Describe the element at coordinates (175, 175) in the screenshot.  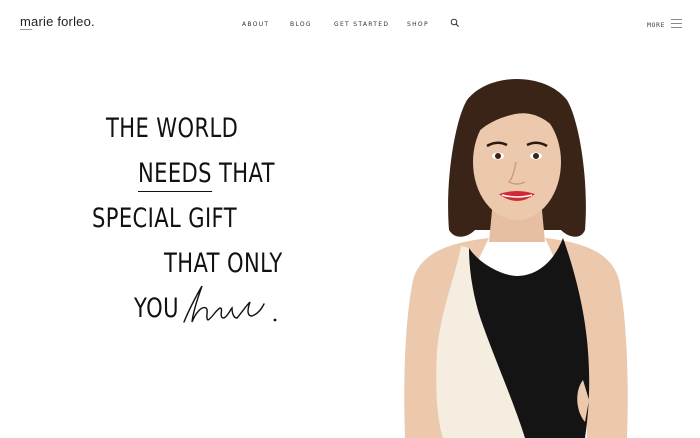
I see `headline-underlined-word: NEEDS` at that location.